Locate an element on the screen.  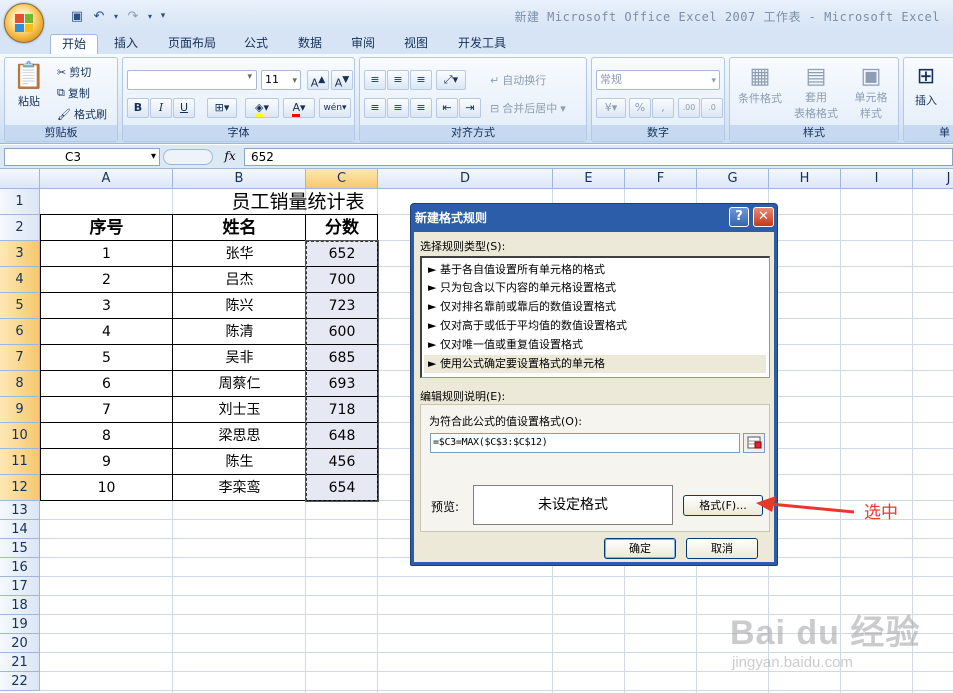
column-header-h: H is located at coordinates (805, 179).